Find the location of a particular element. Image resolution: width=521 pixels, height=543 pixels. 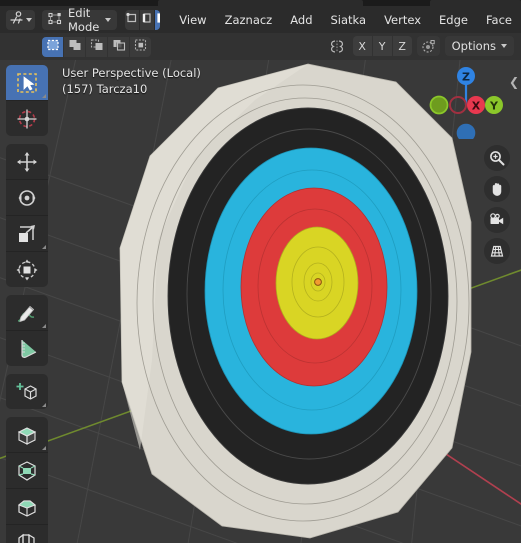

navigation-gizmo: Z X Y is located at coordinates (466, 104).